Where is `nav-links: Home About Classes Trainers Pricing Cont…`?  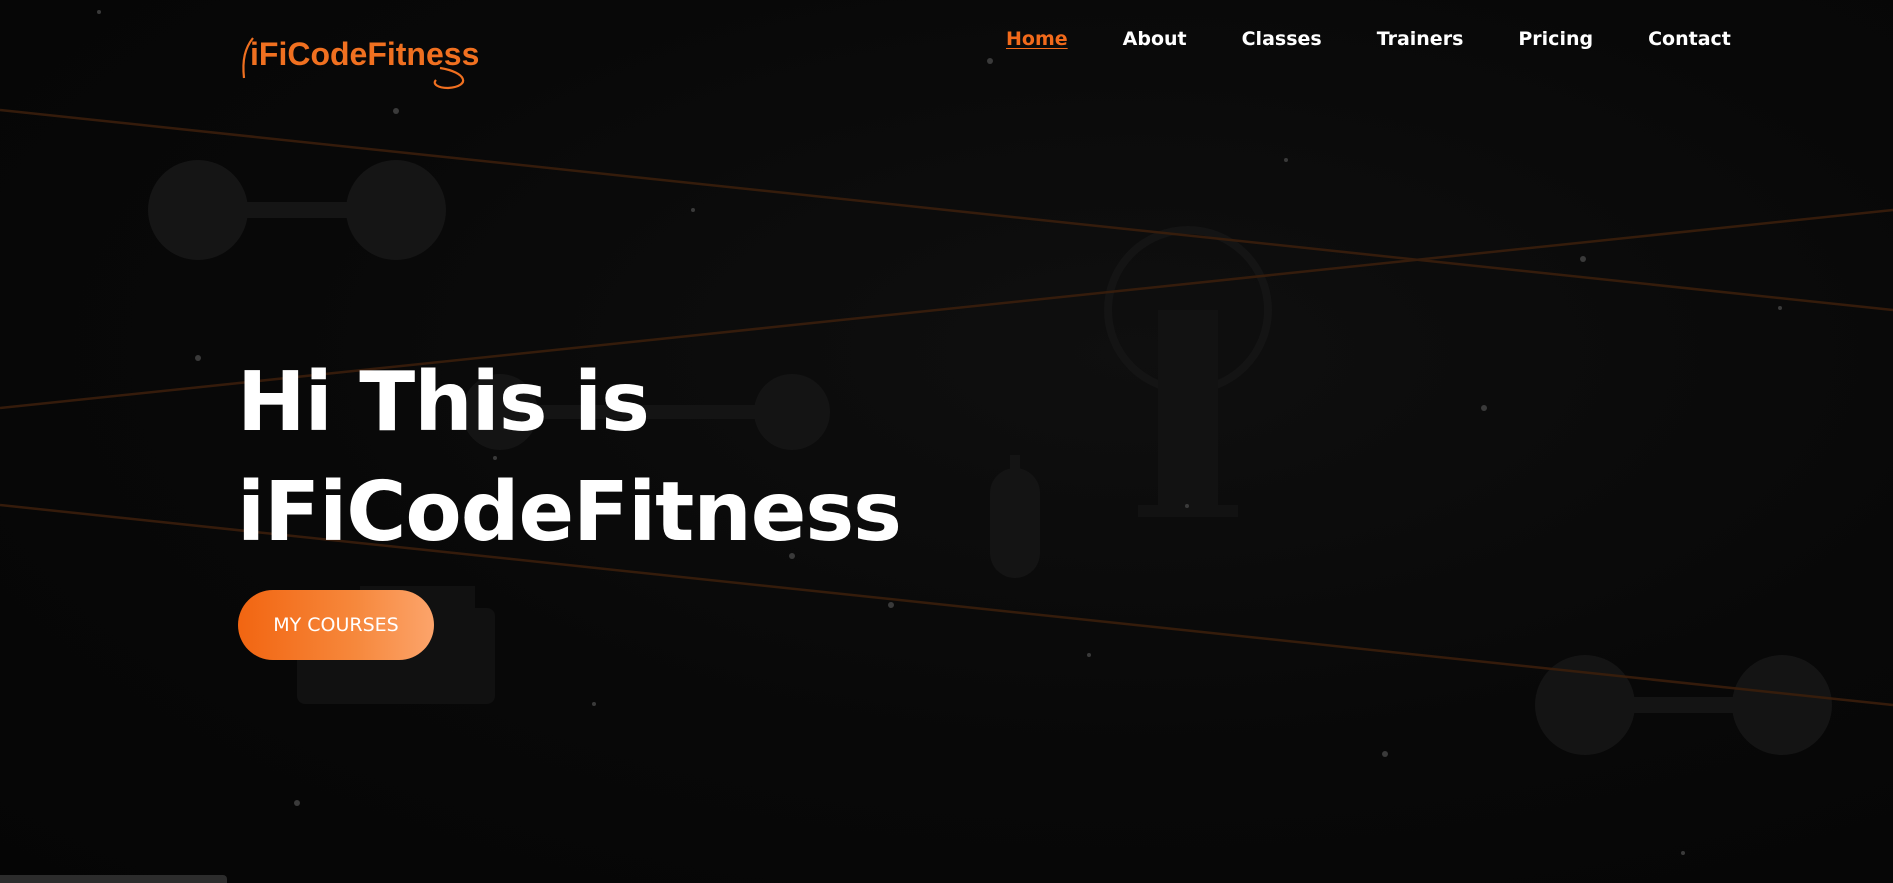
nav-links: Home About Classes Trainers Pricing Cont… is located at coordinates (1396, 39).